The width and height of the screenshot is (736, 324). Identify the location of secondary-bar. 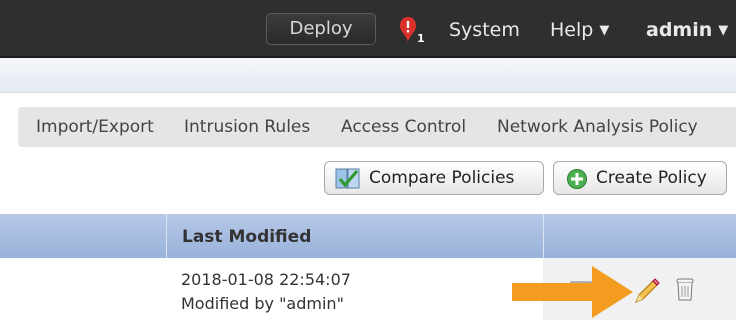
(368, 75).